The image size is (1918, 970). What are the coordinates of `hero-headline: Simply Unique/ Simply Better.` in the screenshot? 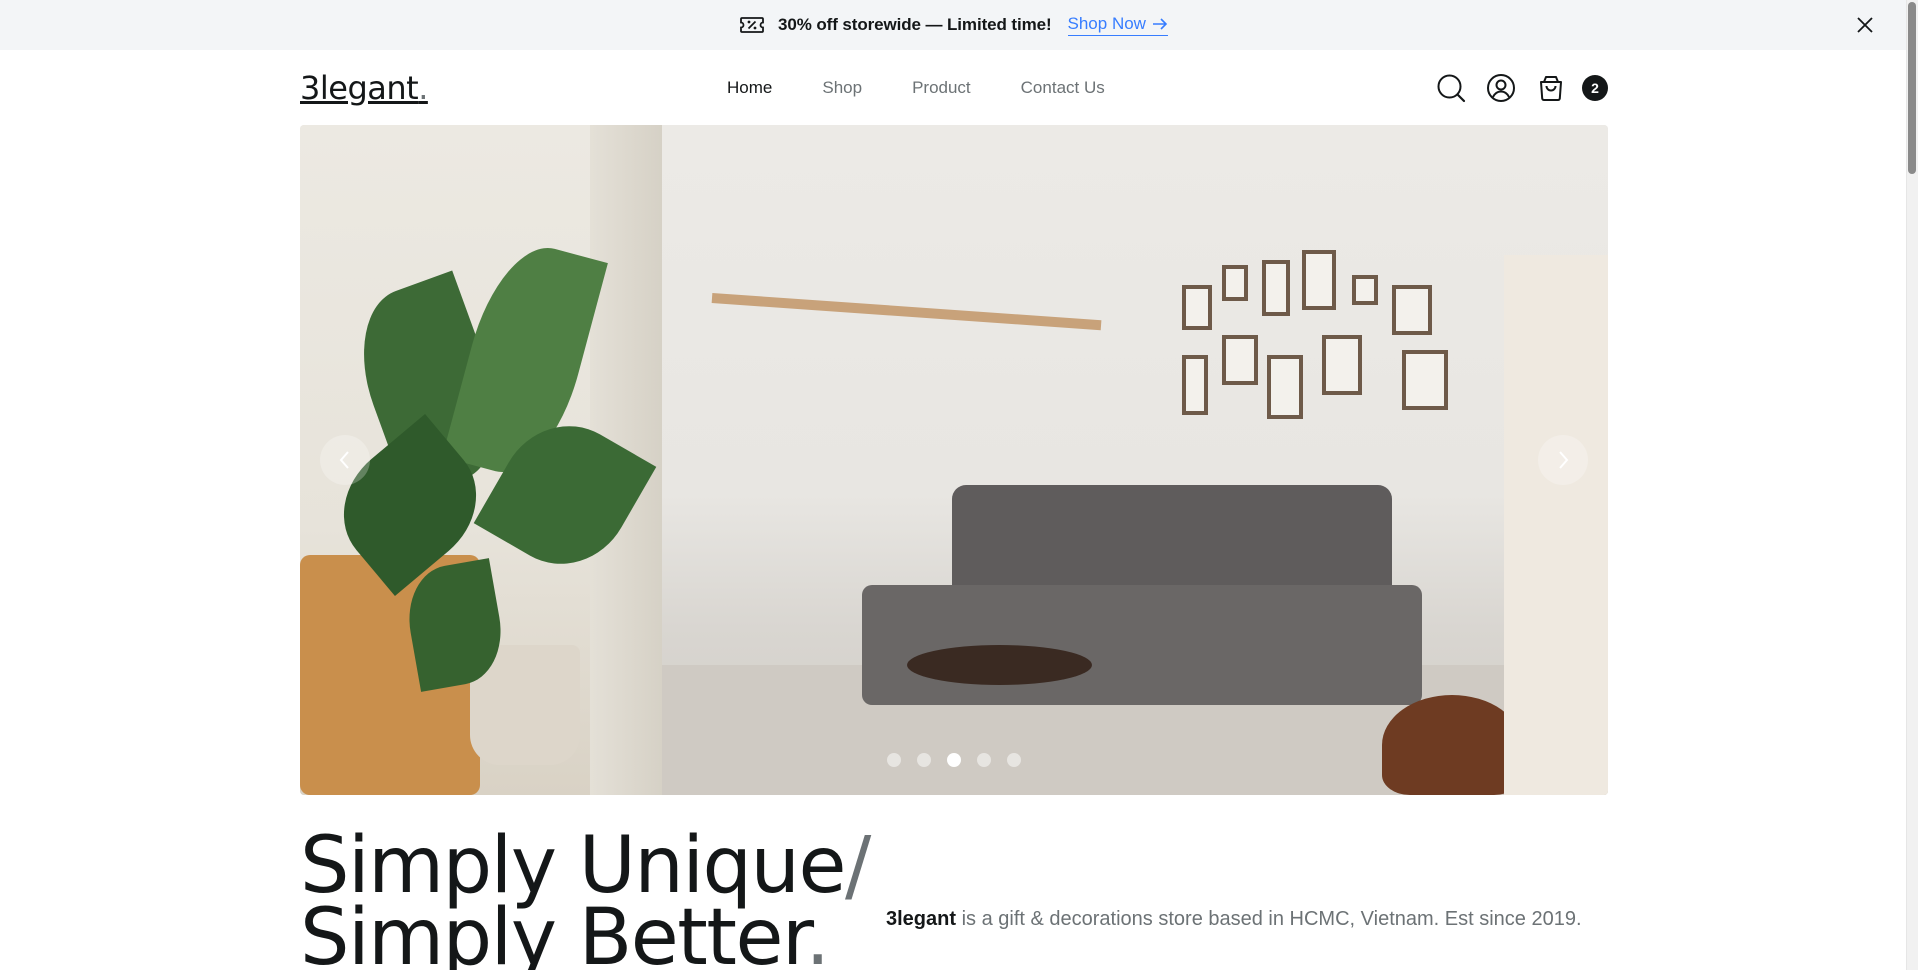 It's located at (585, 898).